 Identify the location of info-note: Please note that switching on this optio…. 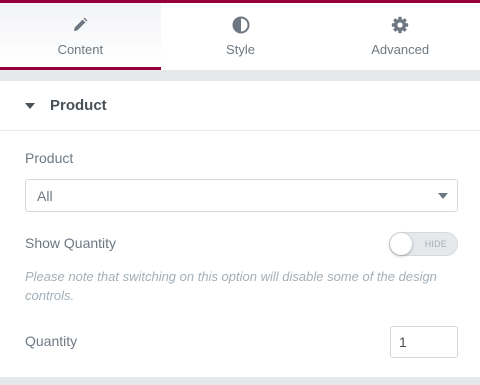
(231, 286).